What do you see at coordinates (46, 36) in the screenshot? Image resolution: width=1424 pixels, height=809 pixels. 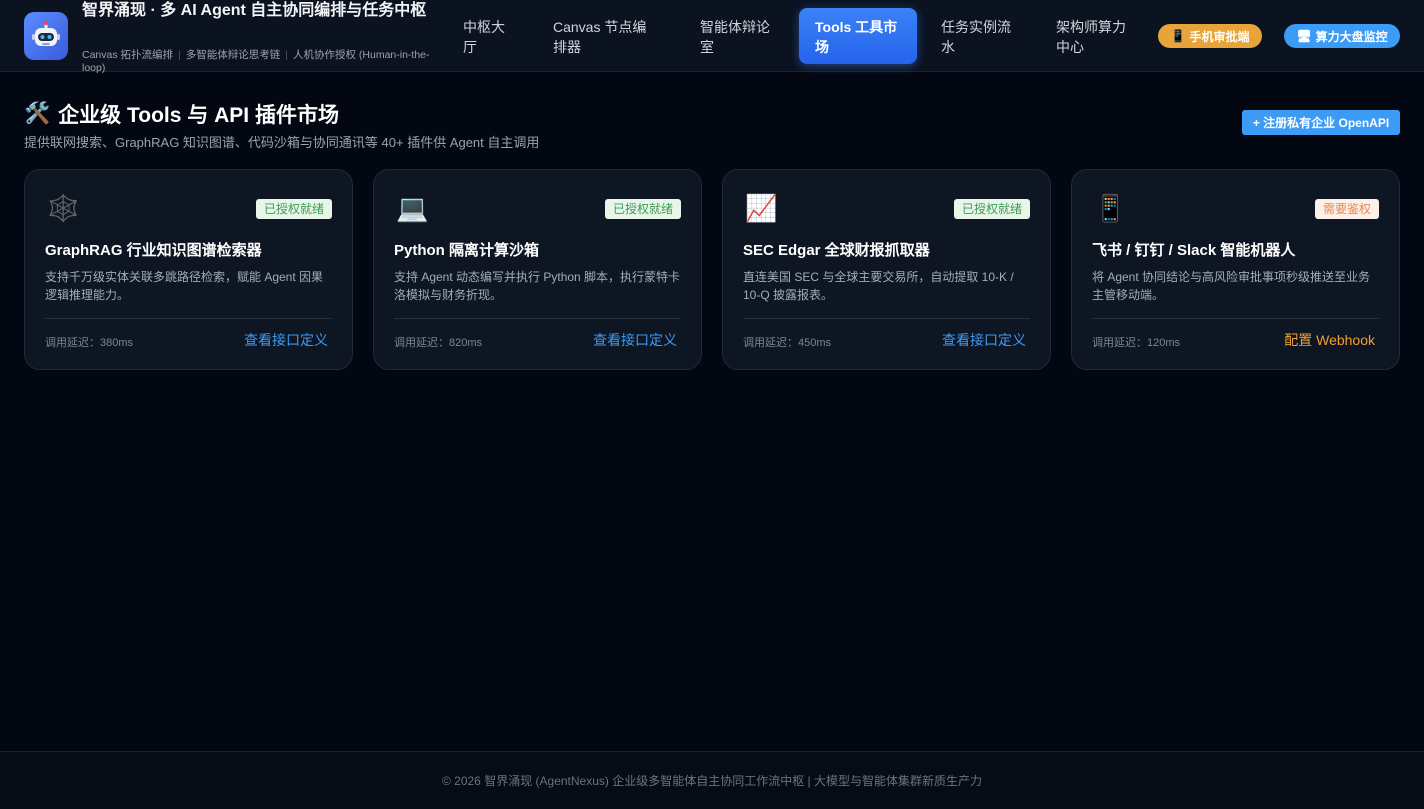 I see `robot-logo-icon` at bounding box center [46, 36].